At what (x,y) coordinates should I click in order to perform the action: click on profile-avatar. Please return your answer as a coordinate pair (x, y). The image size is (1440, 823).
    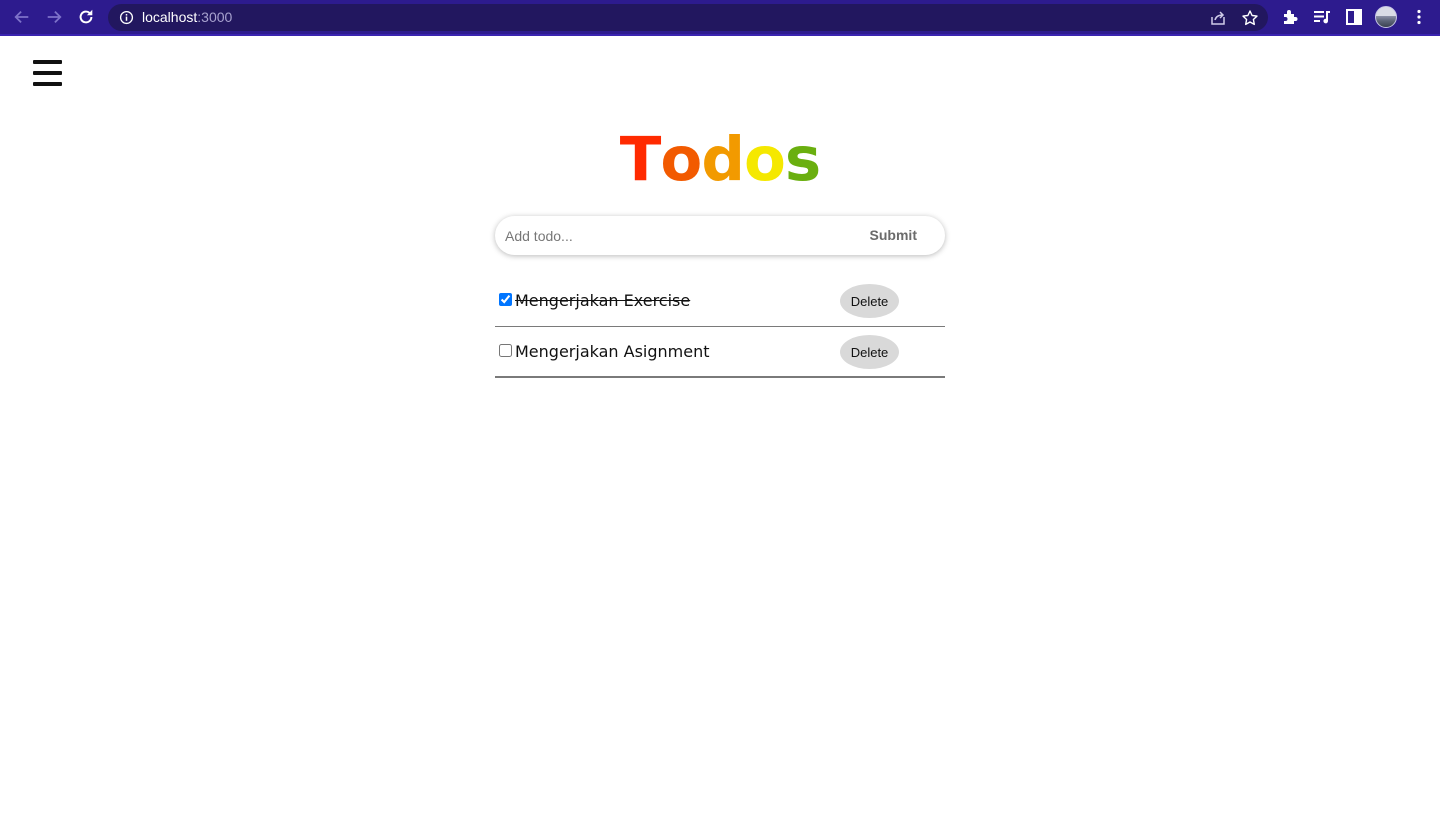
    Looking at the image, I should click on (1386, 17).